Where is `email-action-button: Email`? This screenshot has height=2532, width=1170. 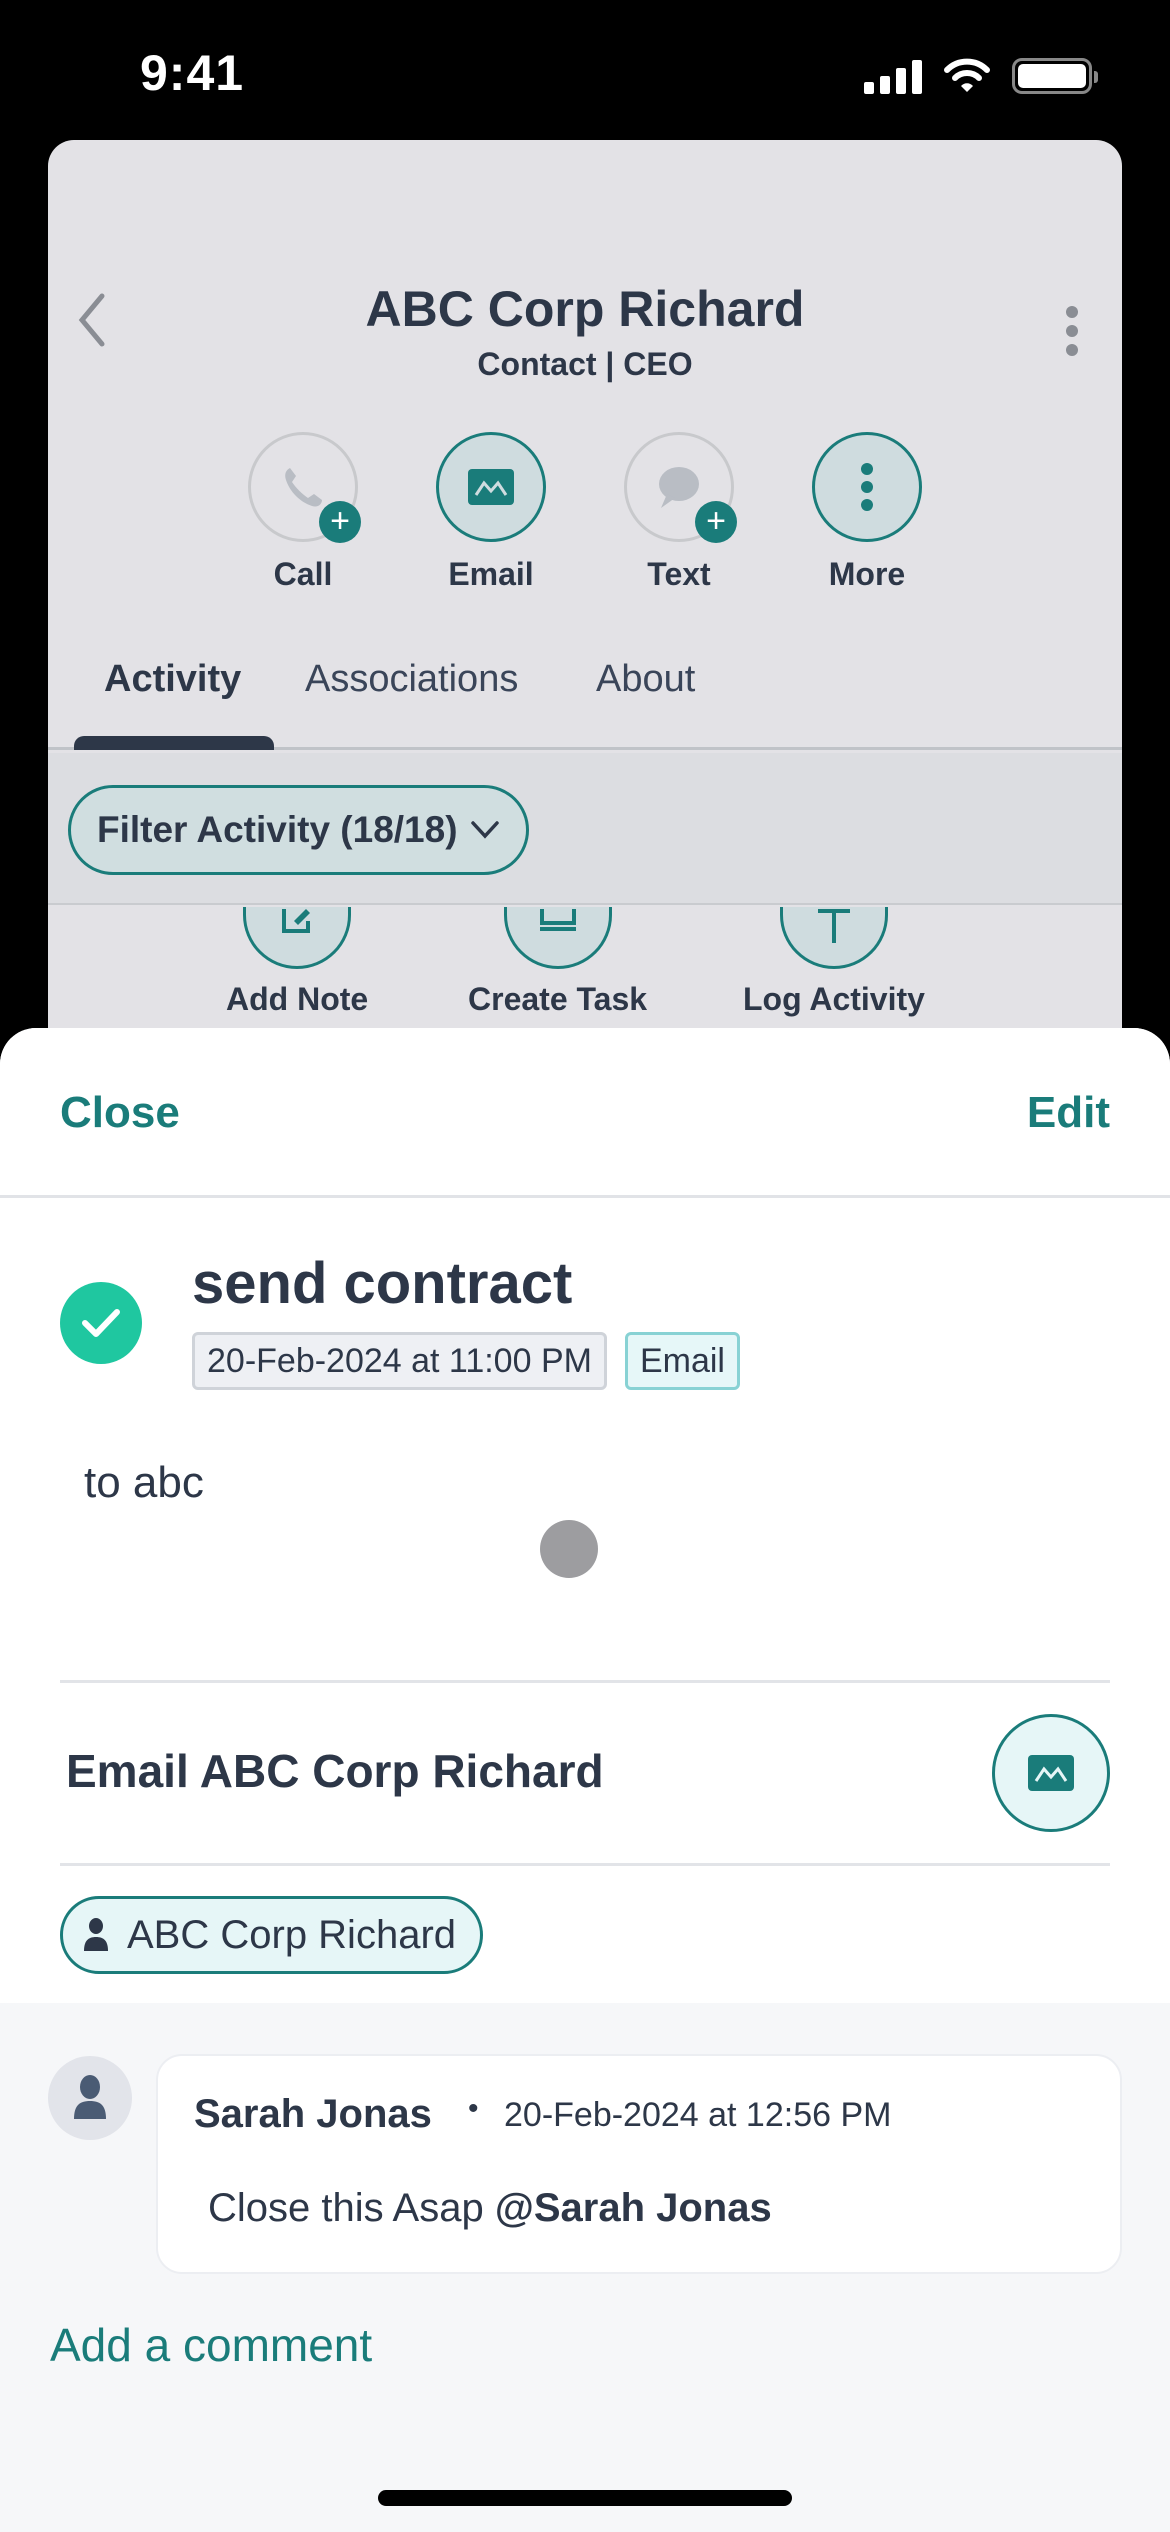
email-action-button: Email is located at coordinates (491, 512).